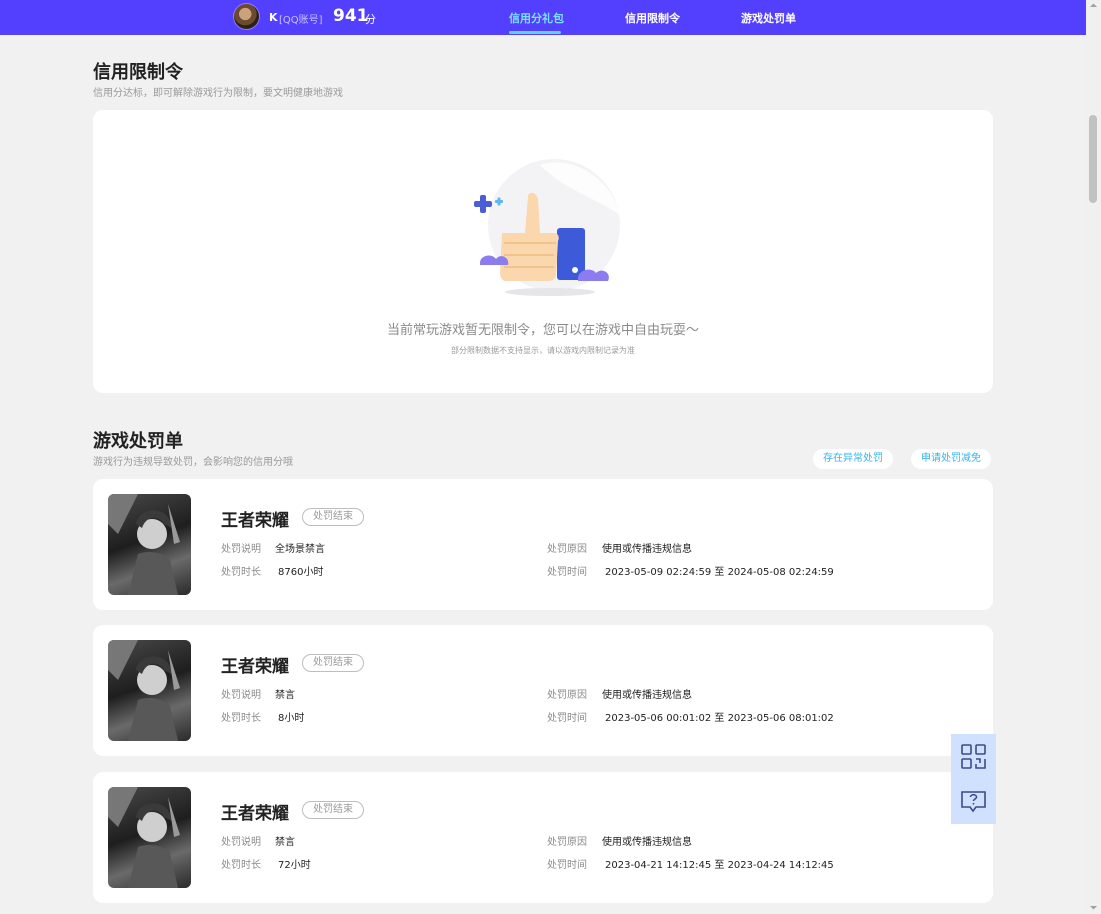 The height and width of the screenshot is (914, 1101). Describe the element at coordinates (547, 227) in the screenshot. I see `thumbs-up-illustration-icon` at that location.